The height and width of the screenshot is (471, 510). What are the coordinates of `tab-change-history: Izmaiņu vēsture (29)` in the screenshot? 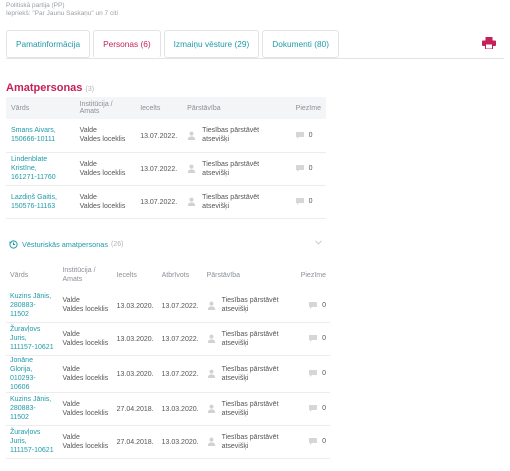 It's located at (211, 44).